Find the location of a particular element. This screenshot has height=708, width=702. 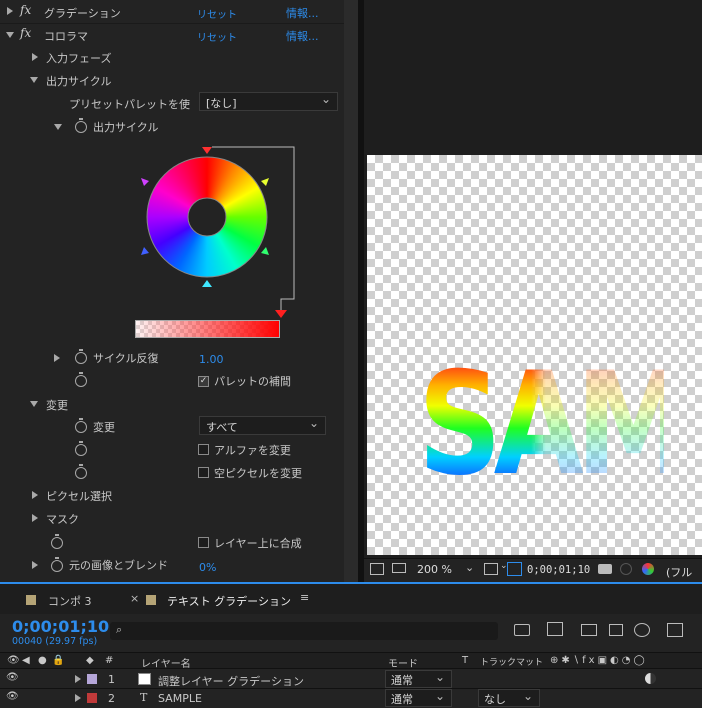

current-time: 0;00;01;10 is located at coordinates (60, 626).